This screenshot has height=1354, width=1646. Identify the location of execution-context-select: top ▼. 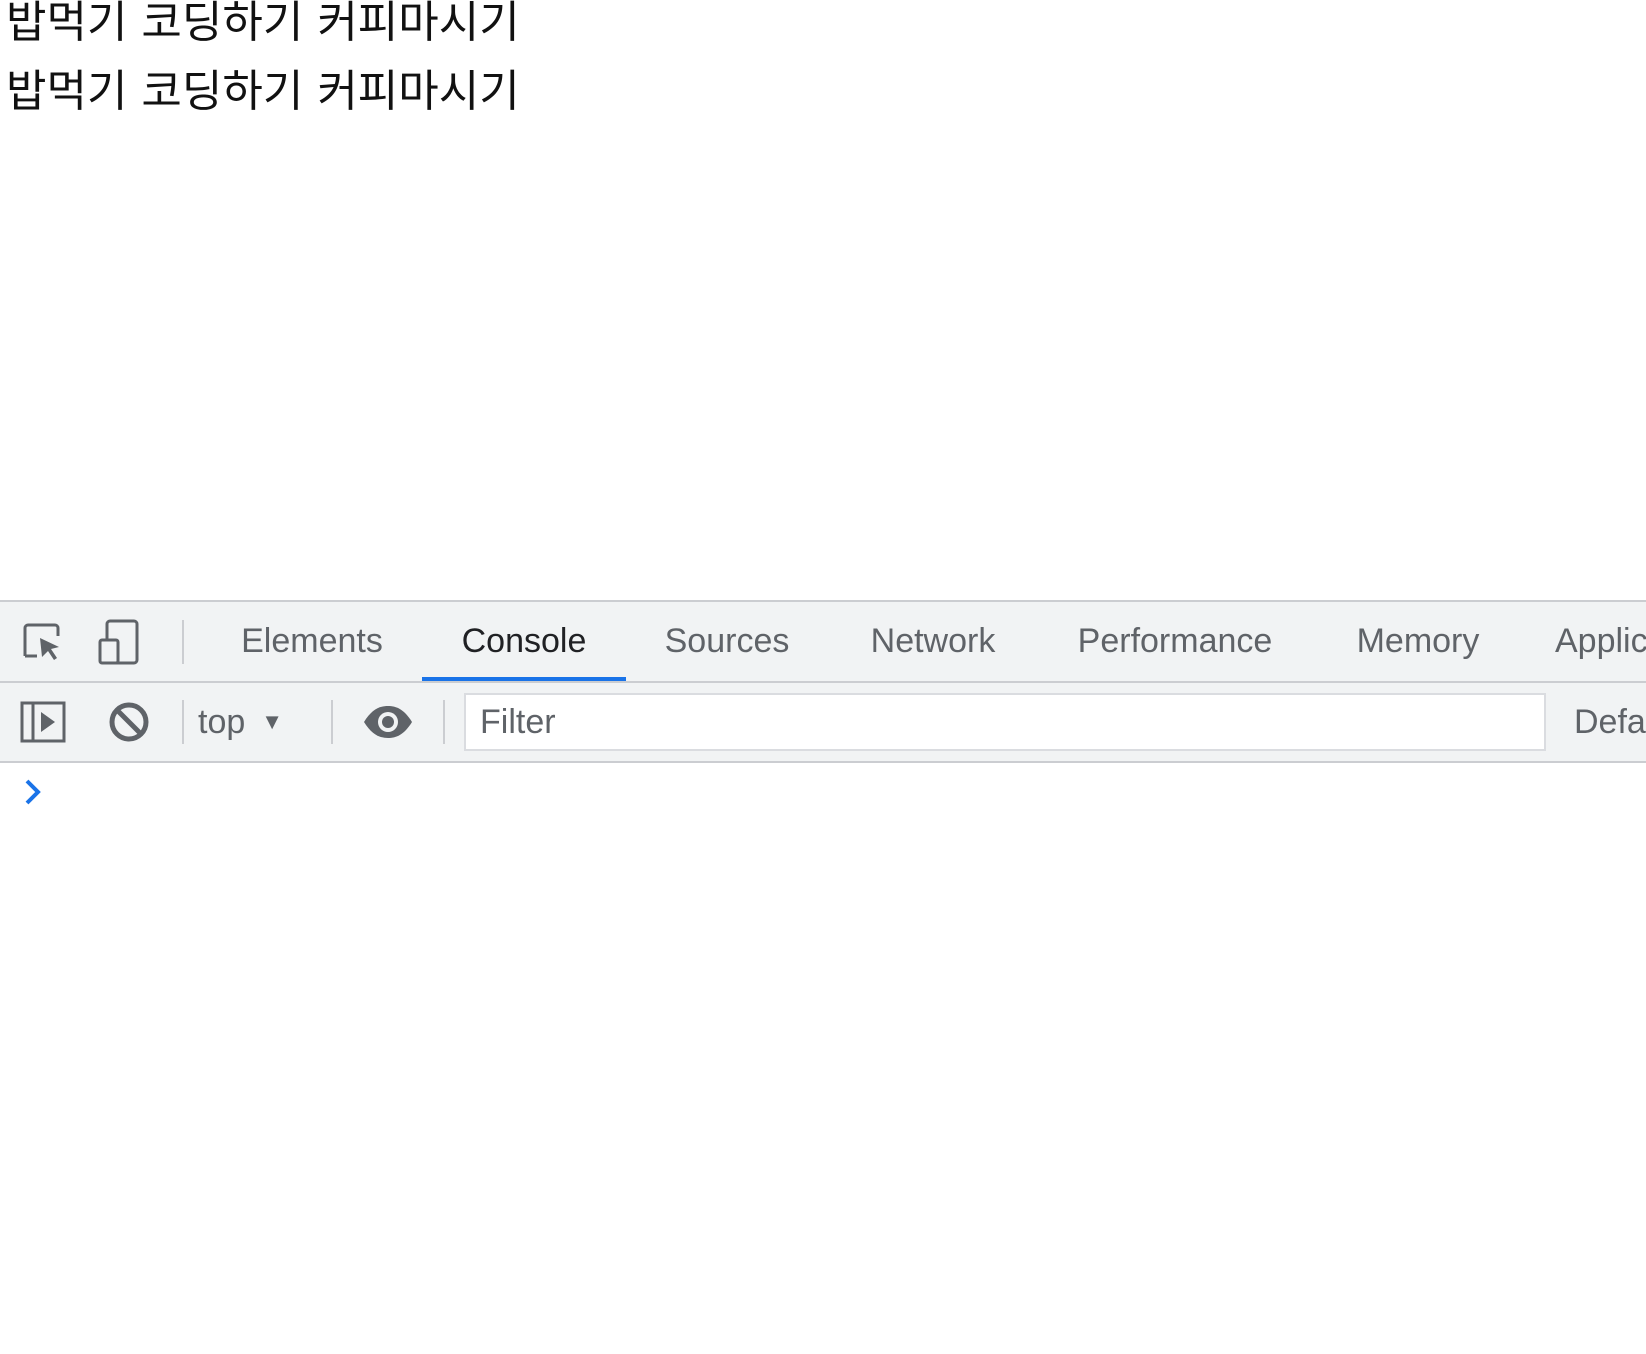
(240, 722).